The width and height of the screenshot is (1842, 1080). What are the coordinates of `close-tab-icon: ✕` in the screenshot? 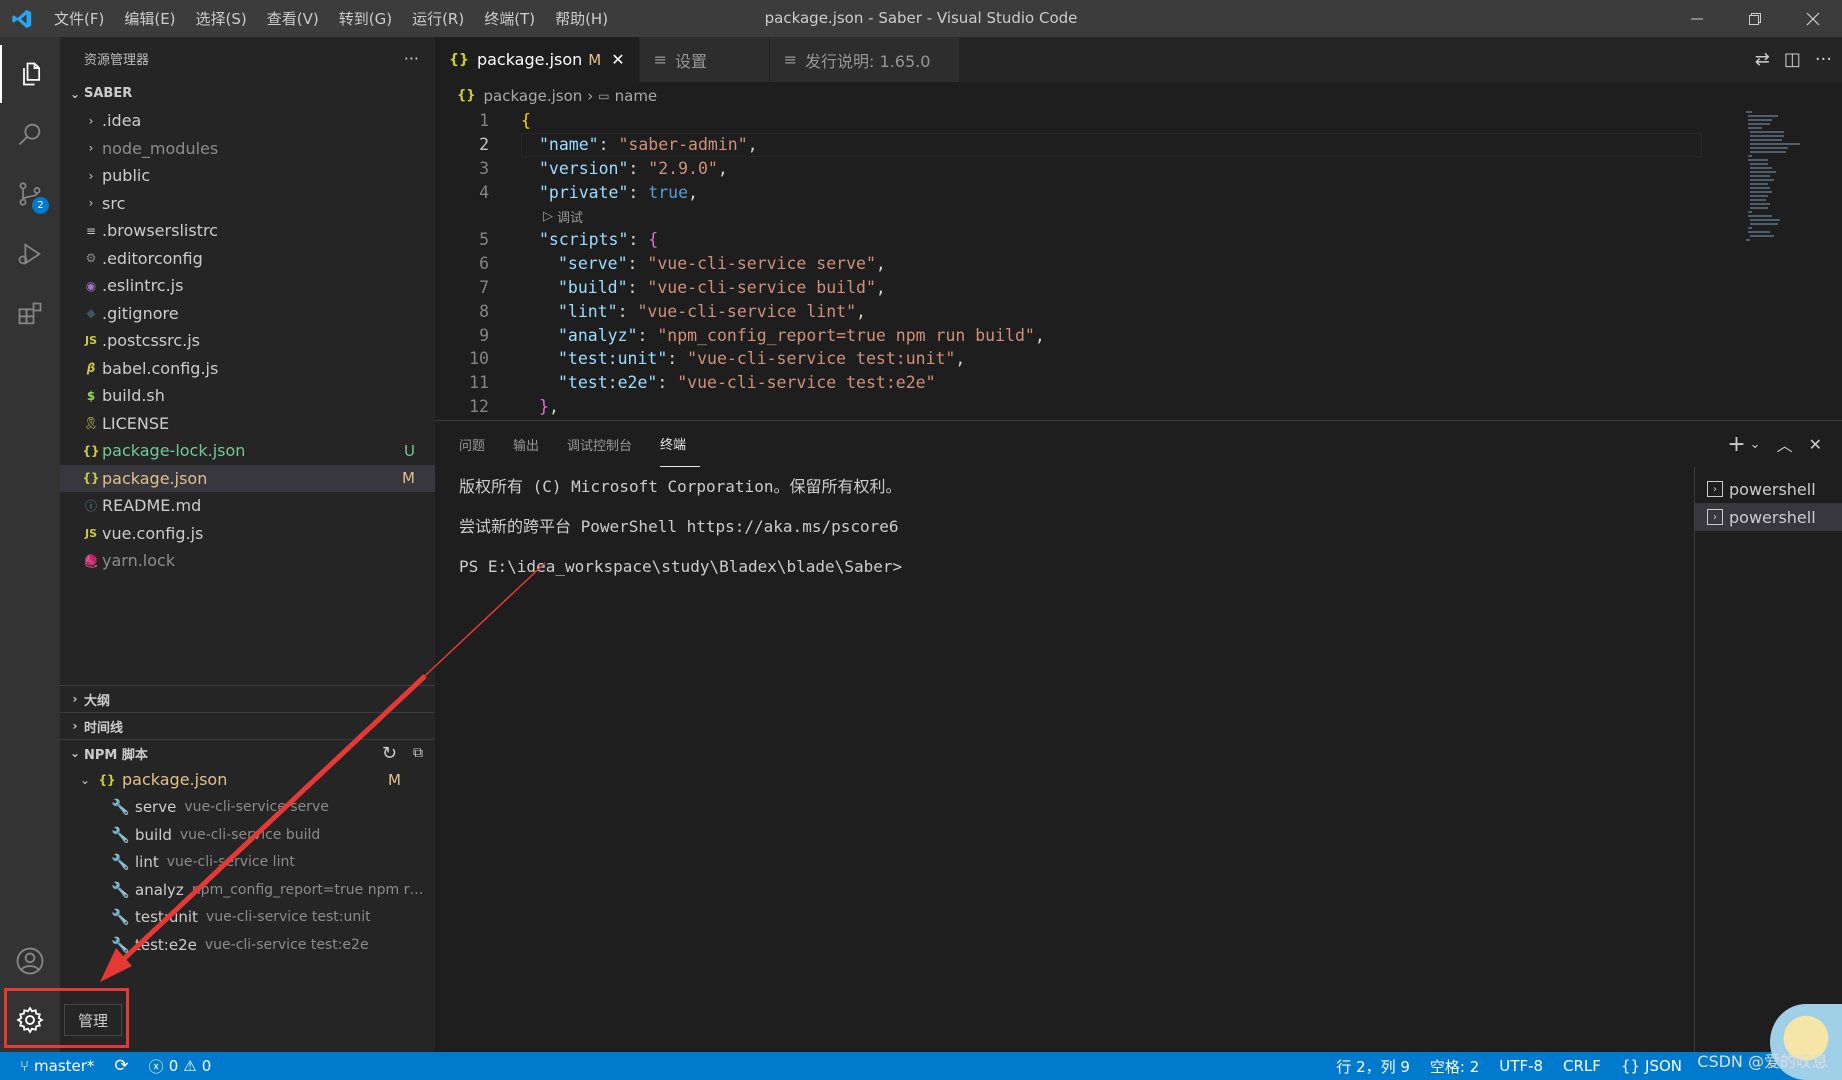 It's located at (617, 59).